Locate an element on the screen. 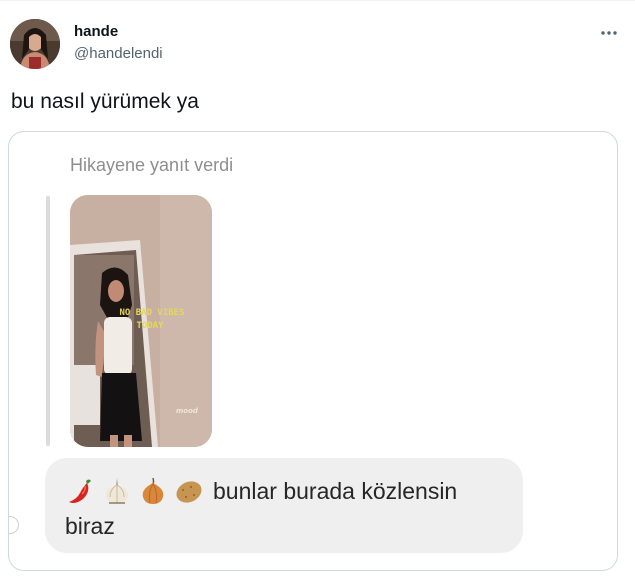 The height and width of the screenshot is (577, 635). message-text-line2: biraz is located at coordinates (90, 526).